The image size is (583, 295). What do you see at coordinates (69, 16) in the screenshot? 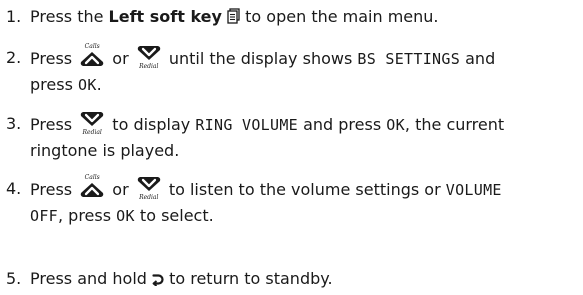
I see `step-text: Press the` at bounding box center [69, 16].